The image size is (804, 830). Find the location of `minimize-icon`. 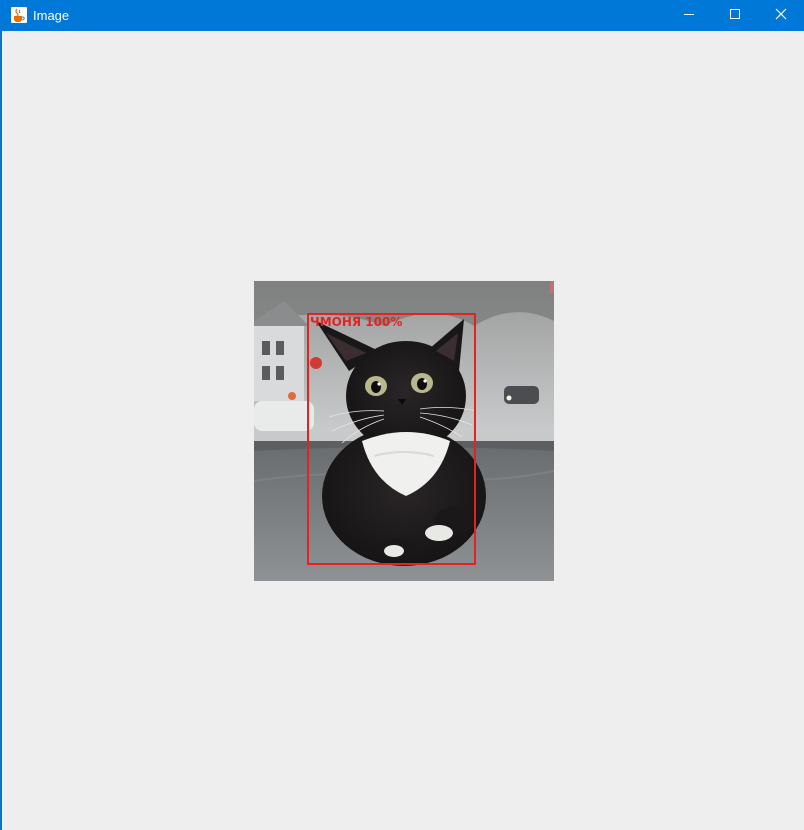

minimize-icon is located at coordinates (689, 16).